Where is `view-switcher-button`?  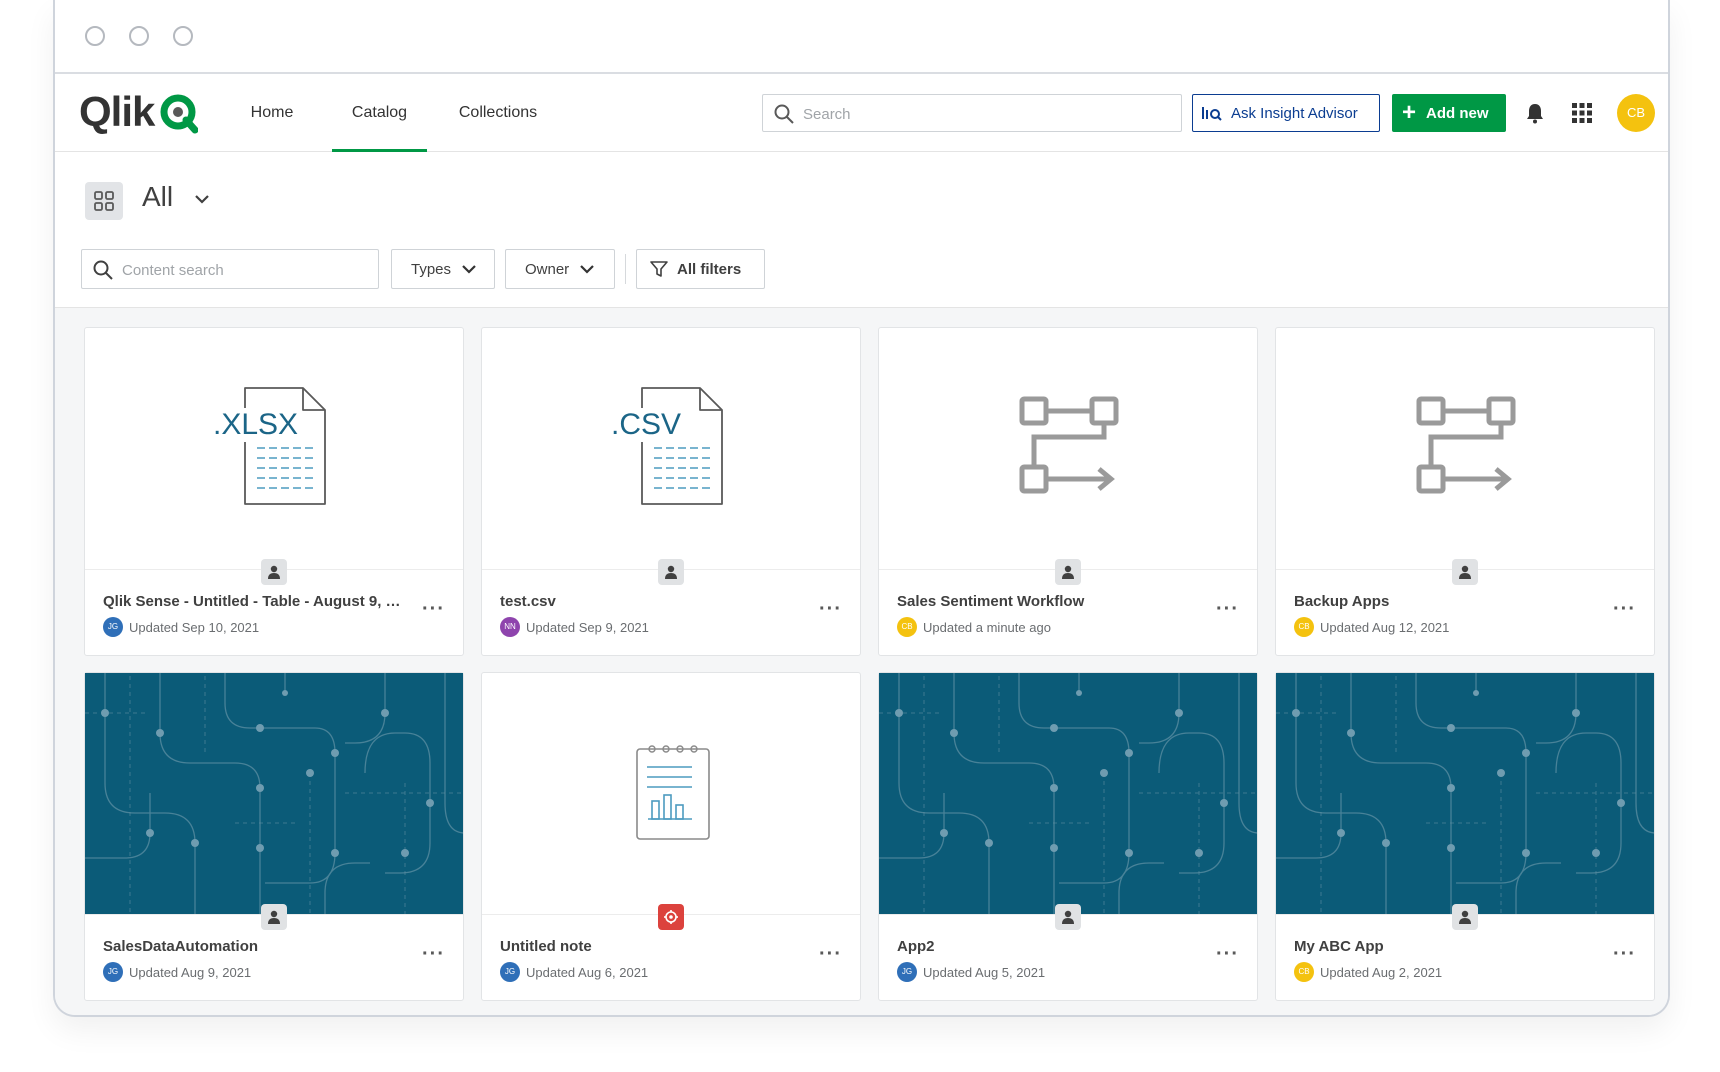
view-switcher-button is located at coordinates (104, 201).